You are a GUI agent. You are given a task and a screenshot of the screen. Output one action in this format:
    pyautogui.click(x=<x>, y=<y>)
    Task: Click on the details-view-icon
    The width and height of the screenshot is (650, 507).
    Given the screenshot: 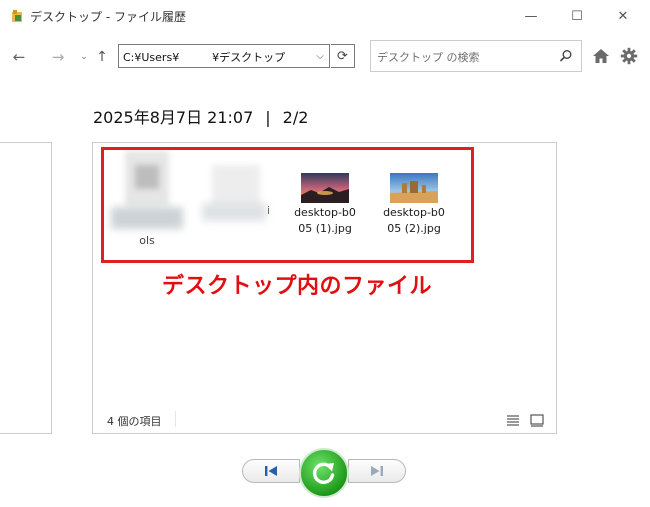 What is the action you would take?
    pyautogui.click(x=513, y=420)
    